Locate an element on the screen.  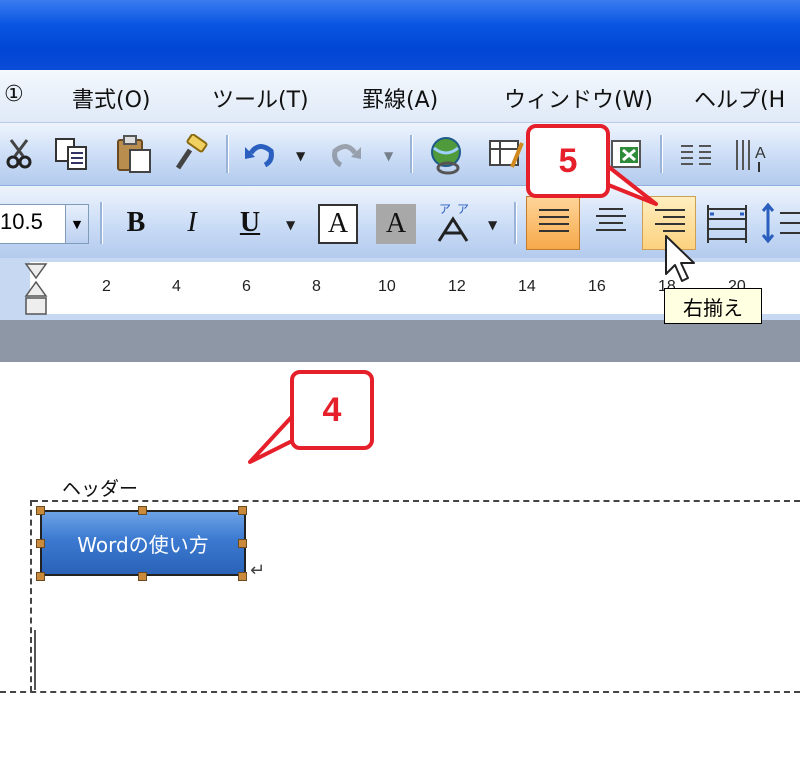
indent-marker-icon is located at coordinates (36, 290).